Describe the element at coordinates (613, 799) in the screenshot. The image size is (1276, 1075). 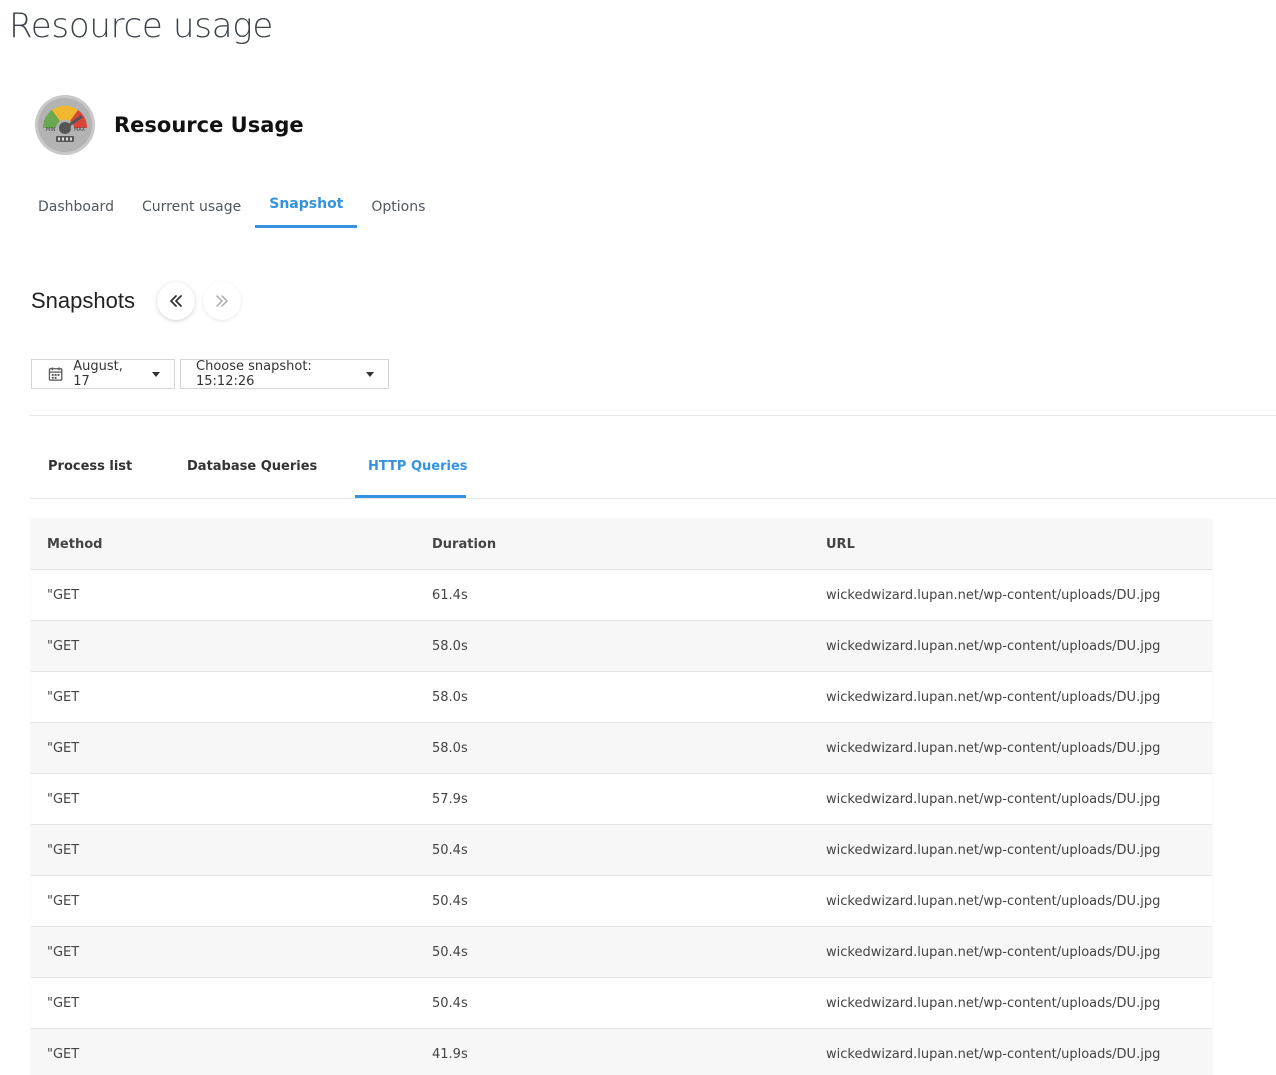
I see `cell-duration: 57.9s` at that location.